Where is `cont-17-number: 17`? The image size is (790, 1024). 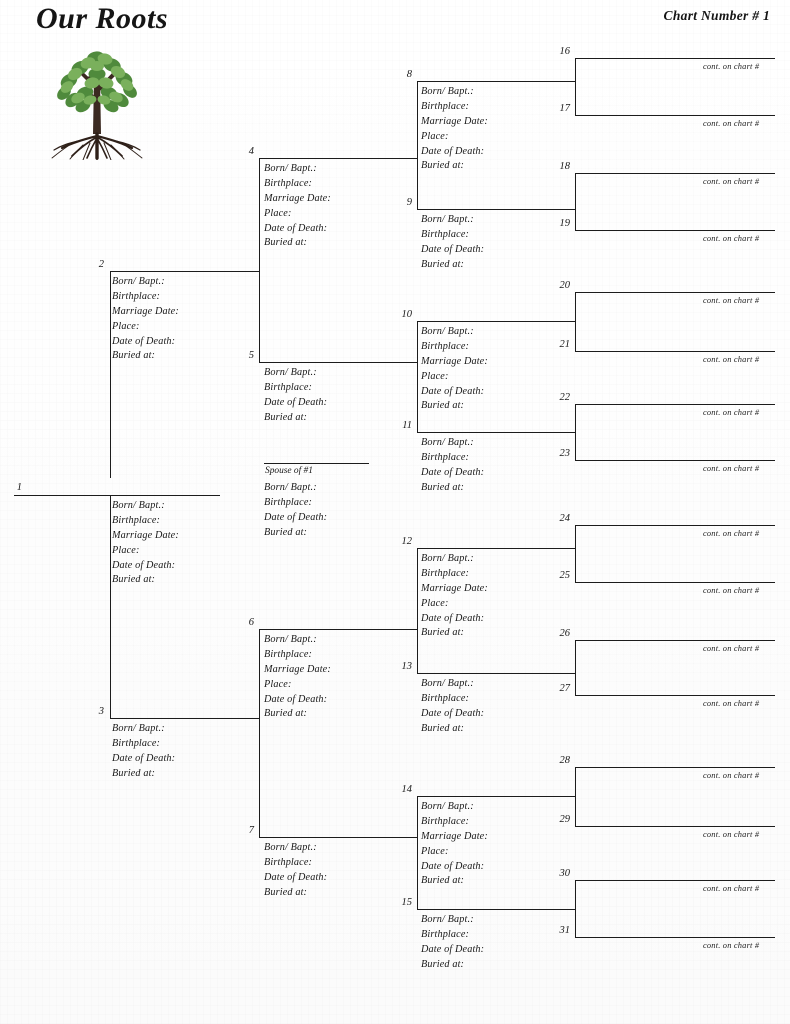 cont-17-number: 17 is located at coordinates (565, 108).